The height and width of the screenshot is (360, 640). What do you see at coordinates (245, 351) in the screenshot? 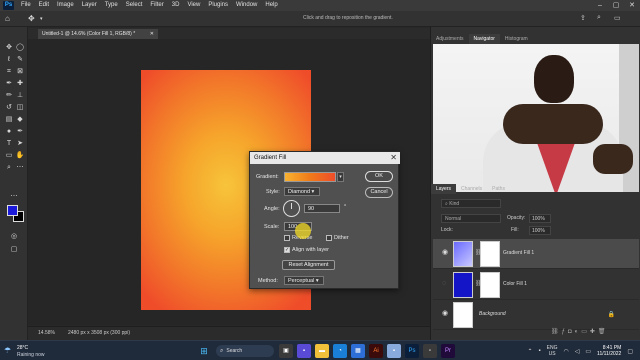
I see `taskbar-search: ⌕ Search` at bounding box center [245, 351].